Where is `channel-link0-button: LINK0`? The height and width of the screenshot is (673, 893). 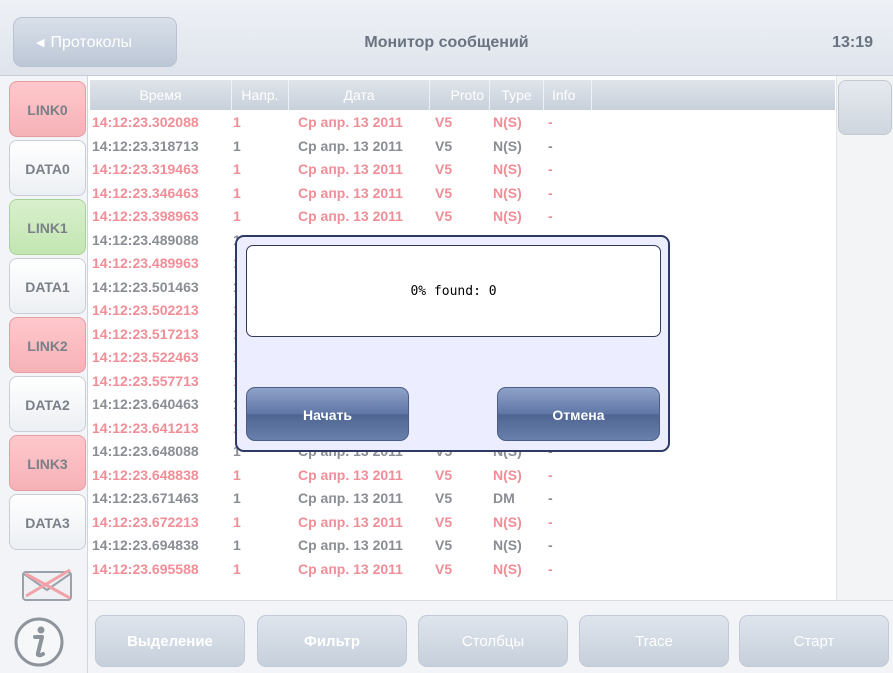
channel-link0-button: LINK0 is located at coordinates (47, 109).